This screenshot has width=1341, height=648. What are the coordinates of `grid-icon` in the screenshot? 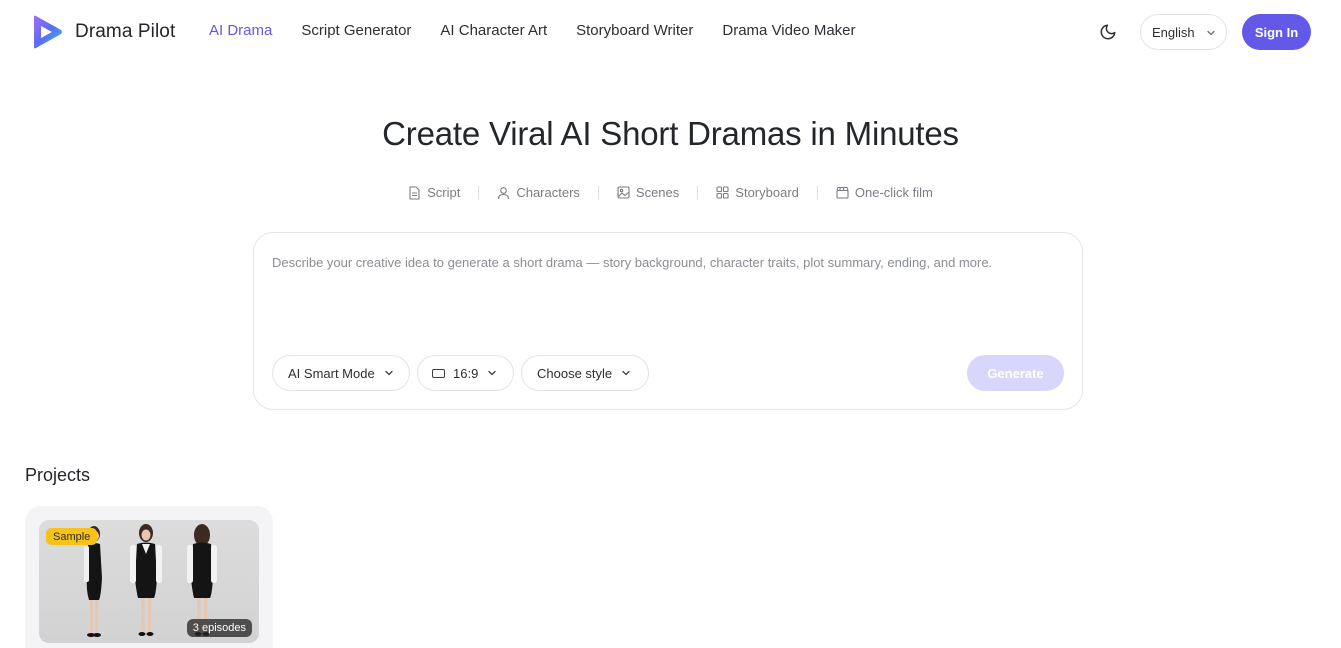 It's located at (722, 192).